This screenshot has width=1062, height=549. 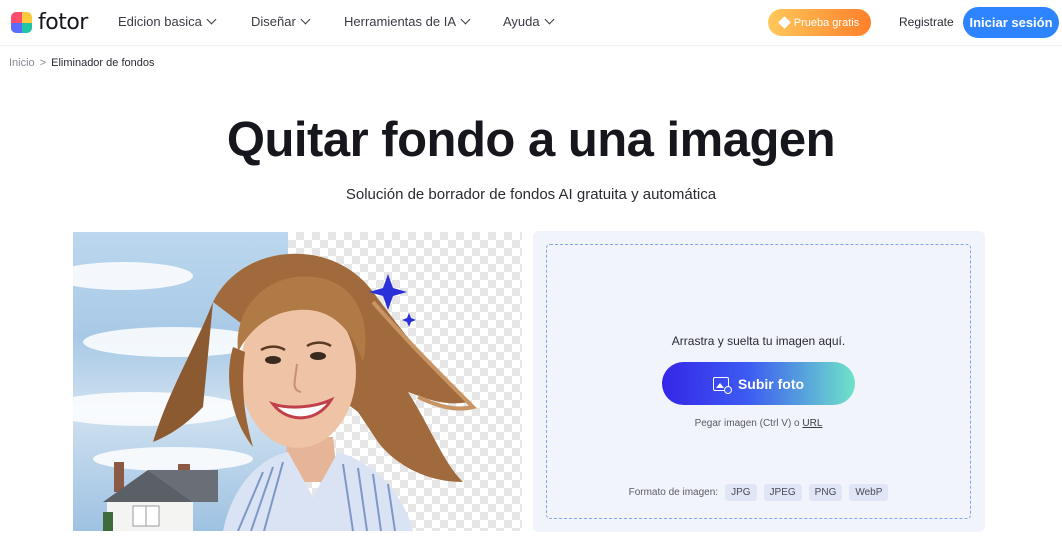 What do you see at coordinates (521, 21) in the screenshot?
I see `nav-item-label: Ayuda` at bounding box center [521, 21].